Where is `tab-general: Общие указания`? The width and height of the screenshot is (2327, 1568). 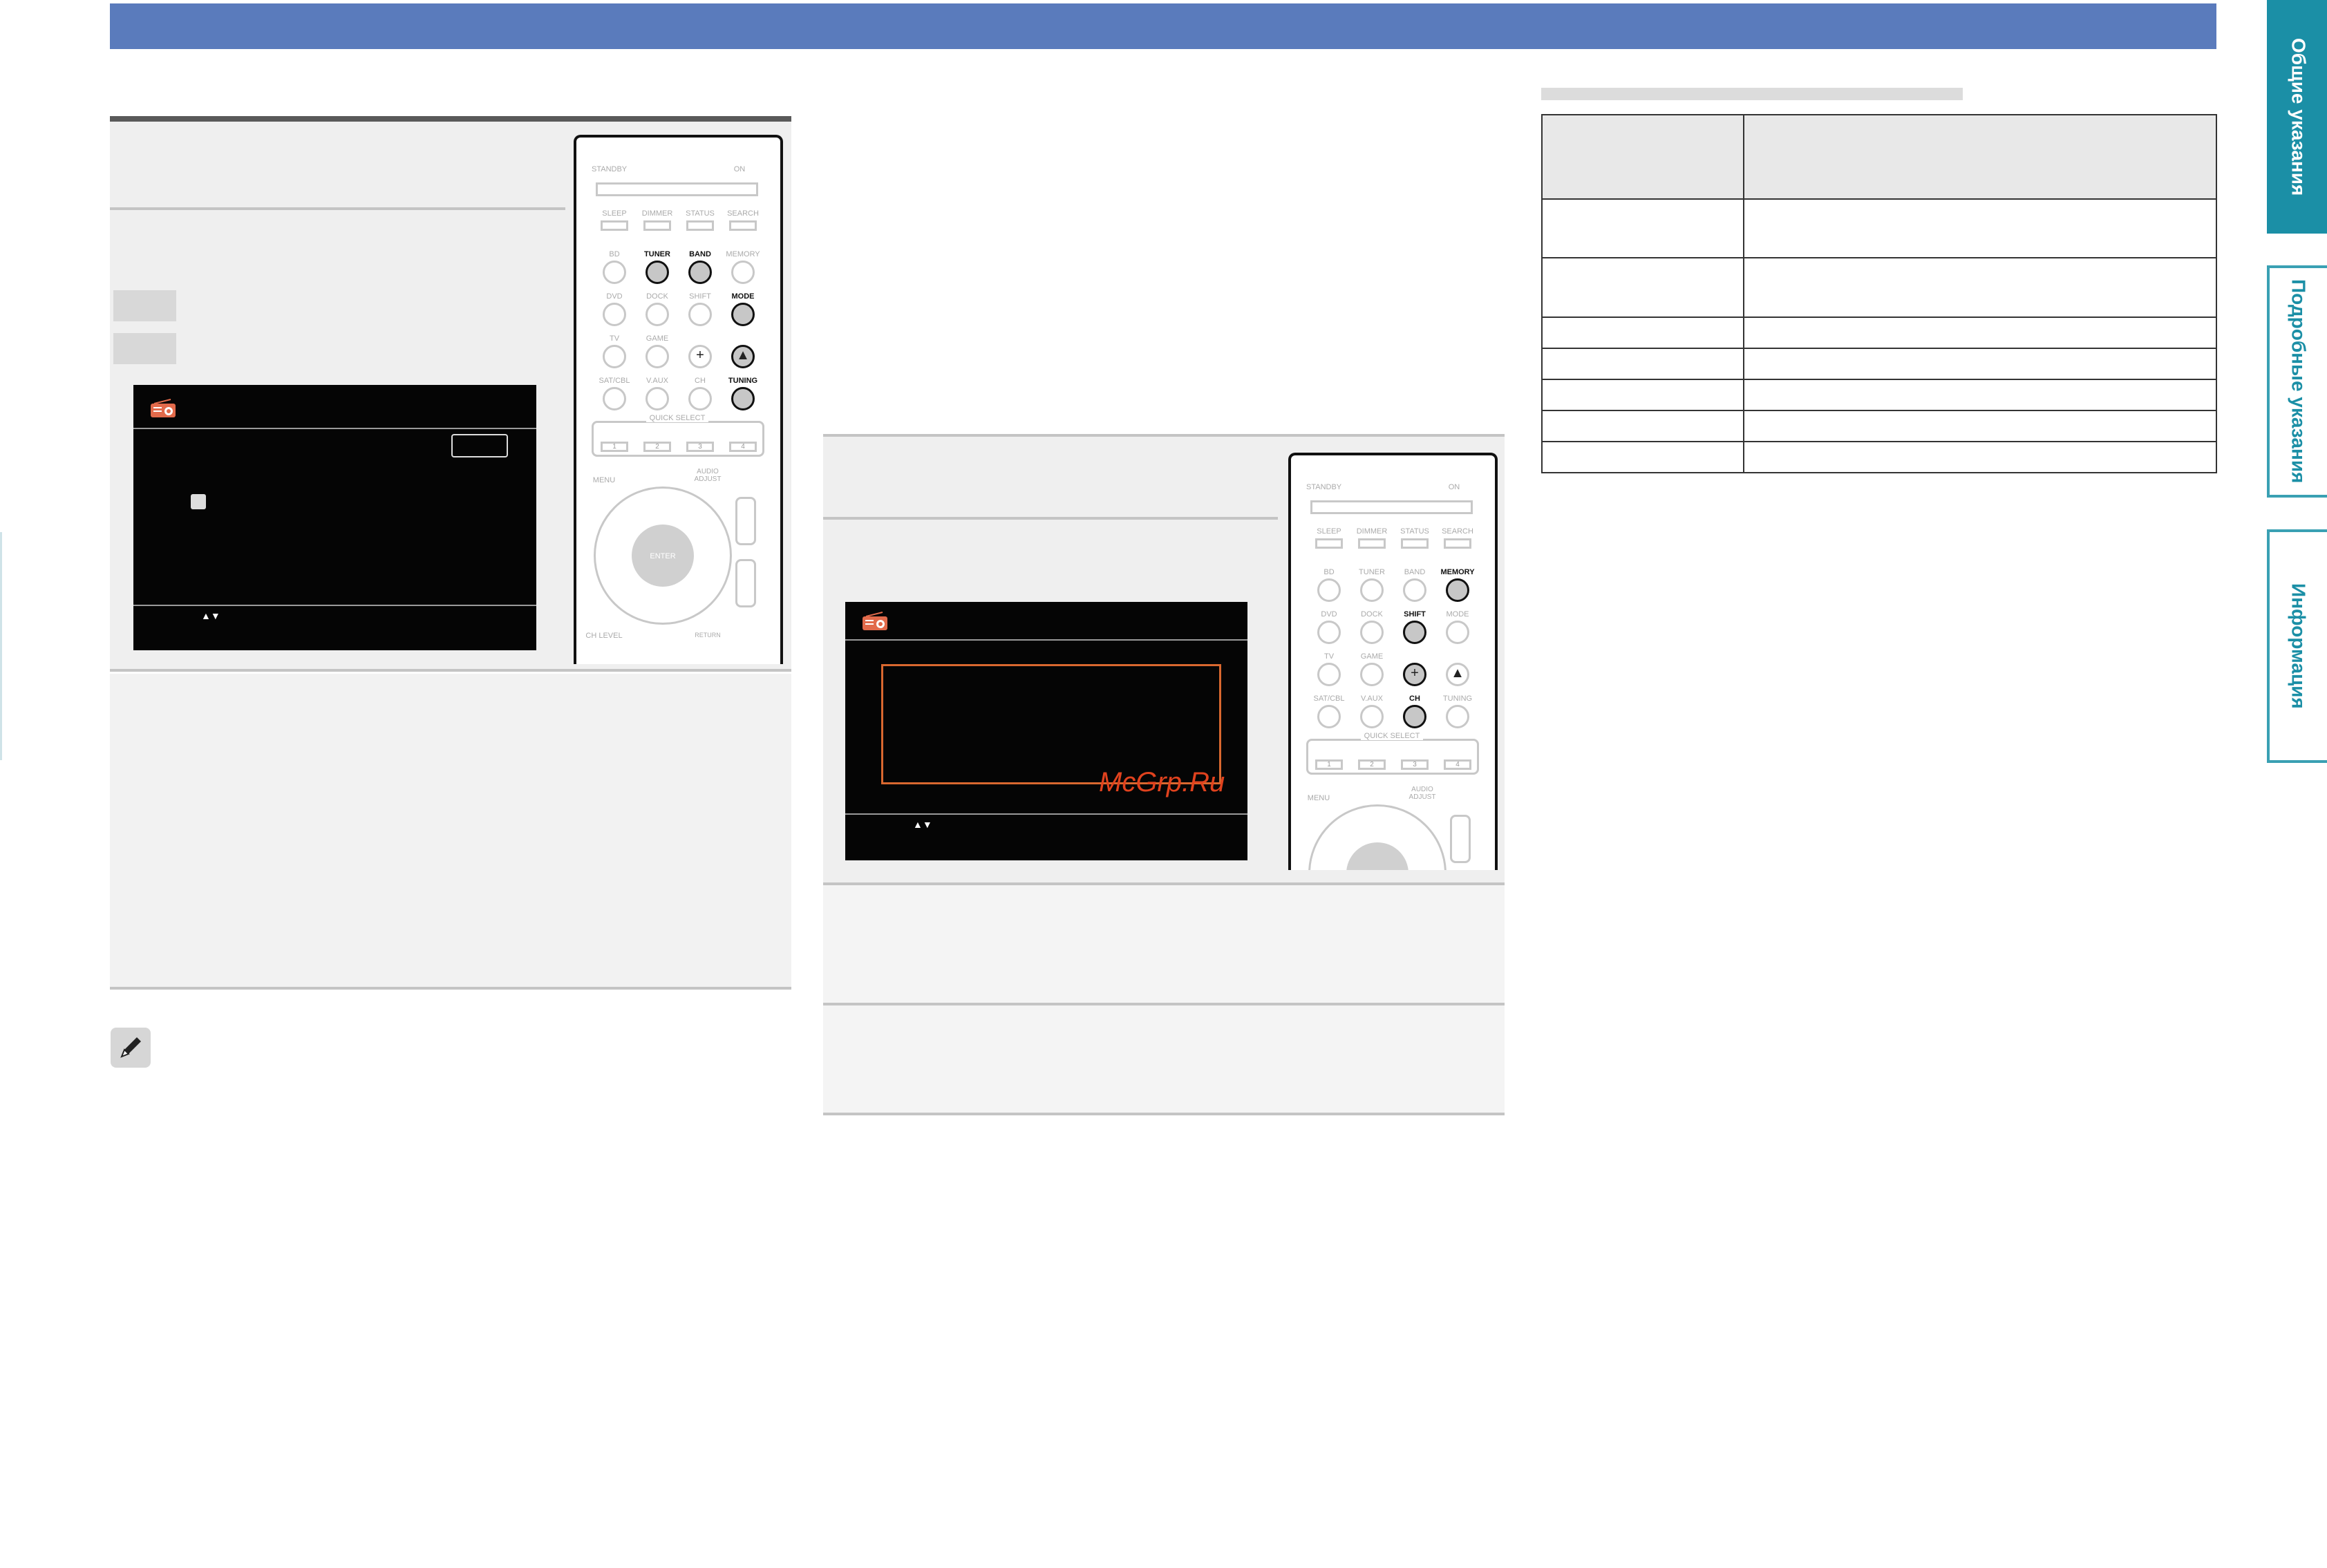
tab-general: Общие указания is located at coordinates (2297, 117).